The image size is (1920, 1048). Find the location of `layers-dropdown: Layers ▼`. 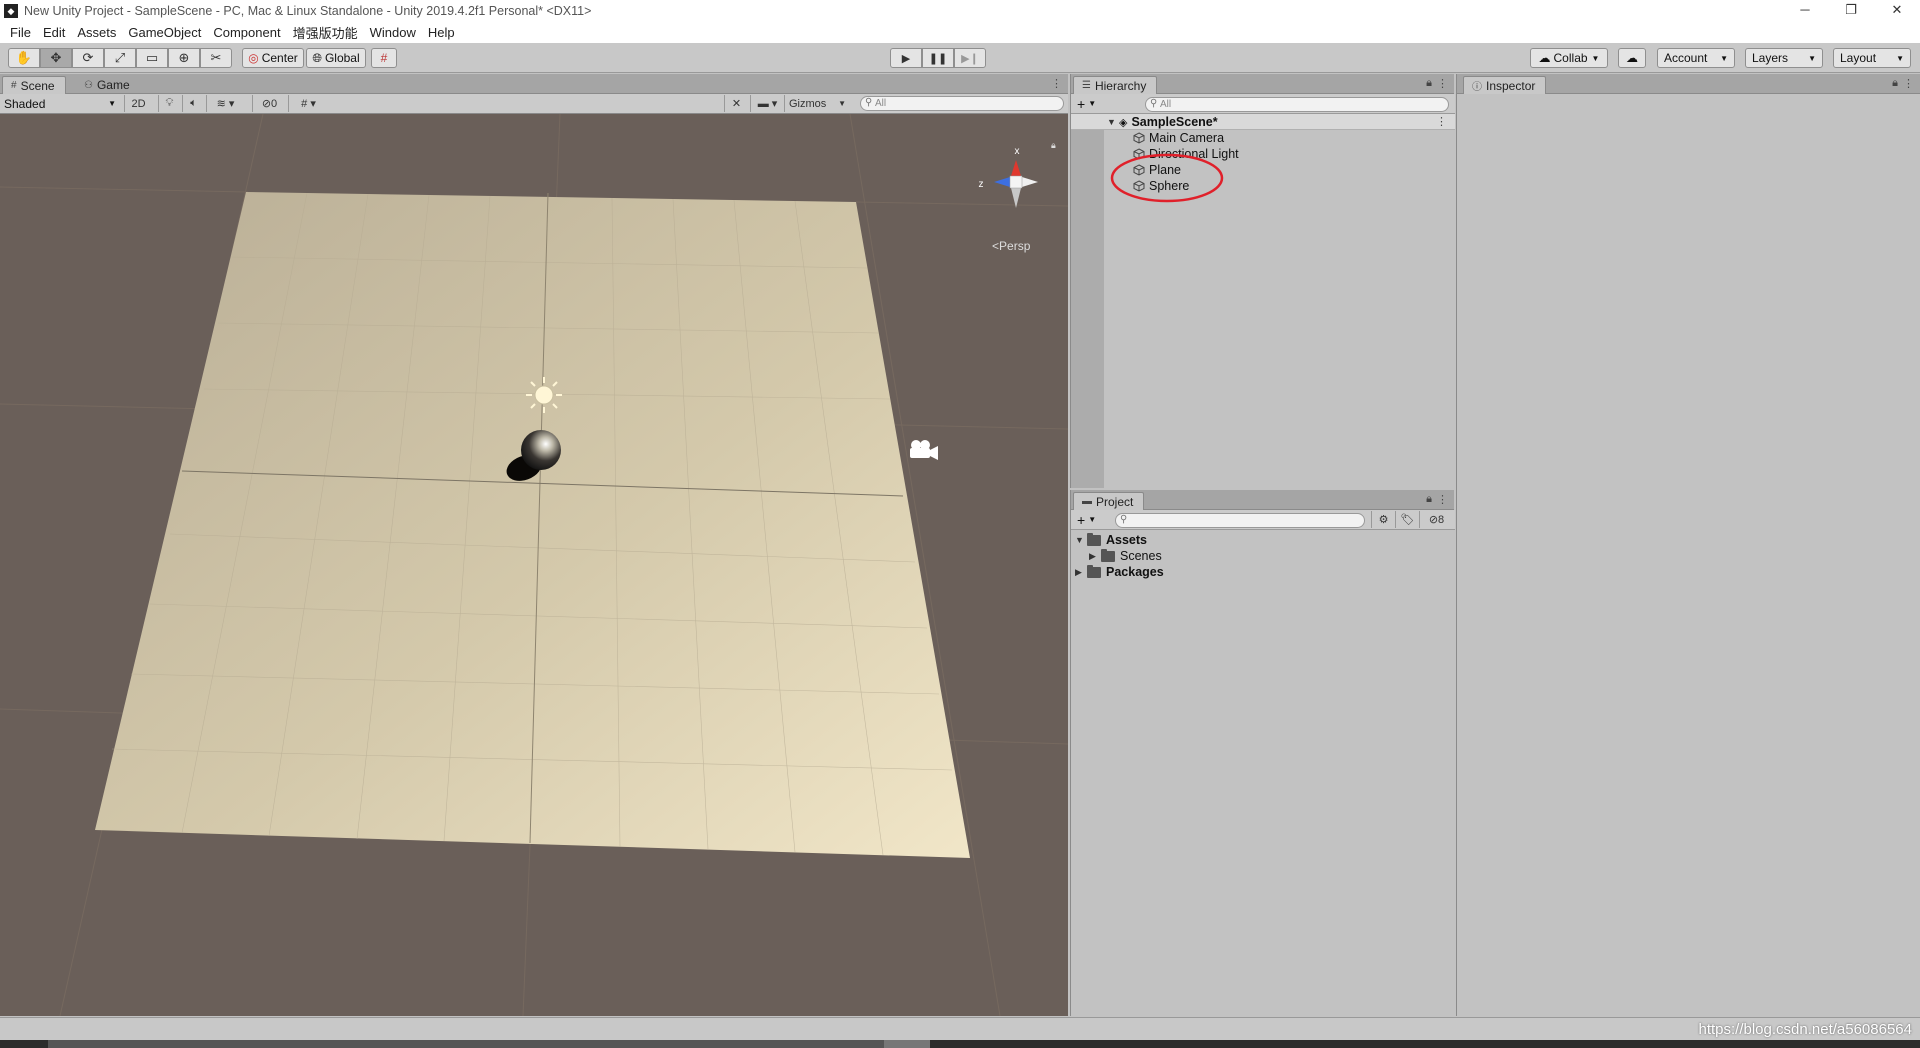

layers-dropdown: Layers ▼ is located at coordinates (1784, 58).